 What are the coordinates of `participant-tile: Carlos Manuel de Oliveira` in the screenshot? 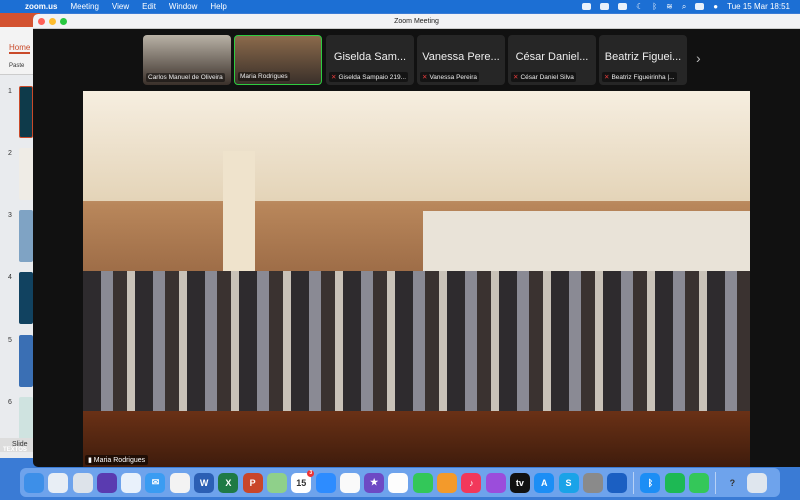 It's located at (187, 60).